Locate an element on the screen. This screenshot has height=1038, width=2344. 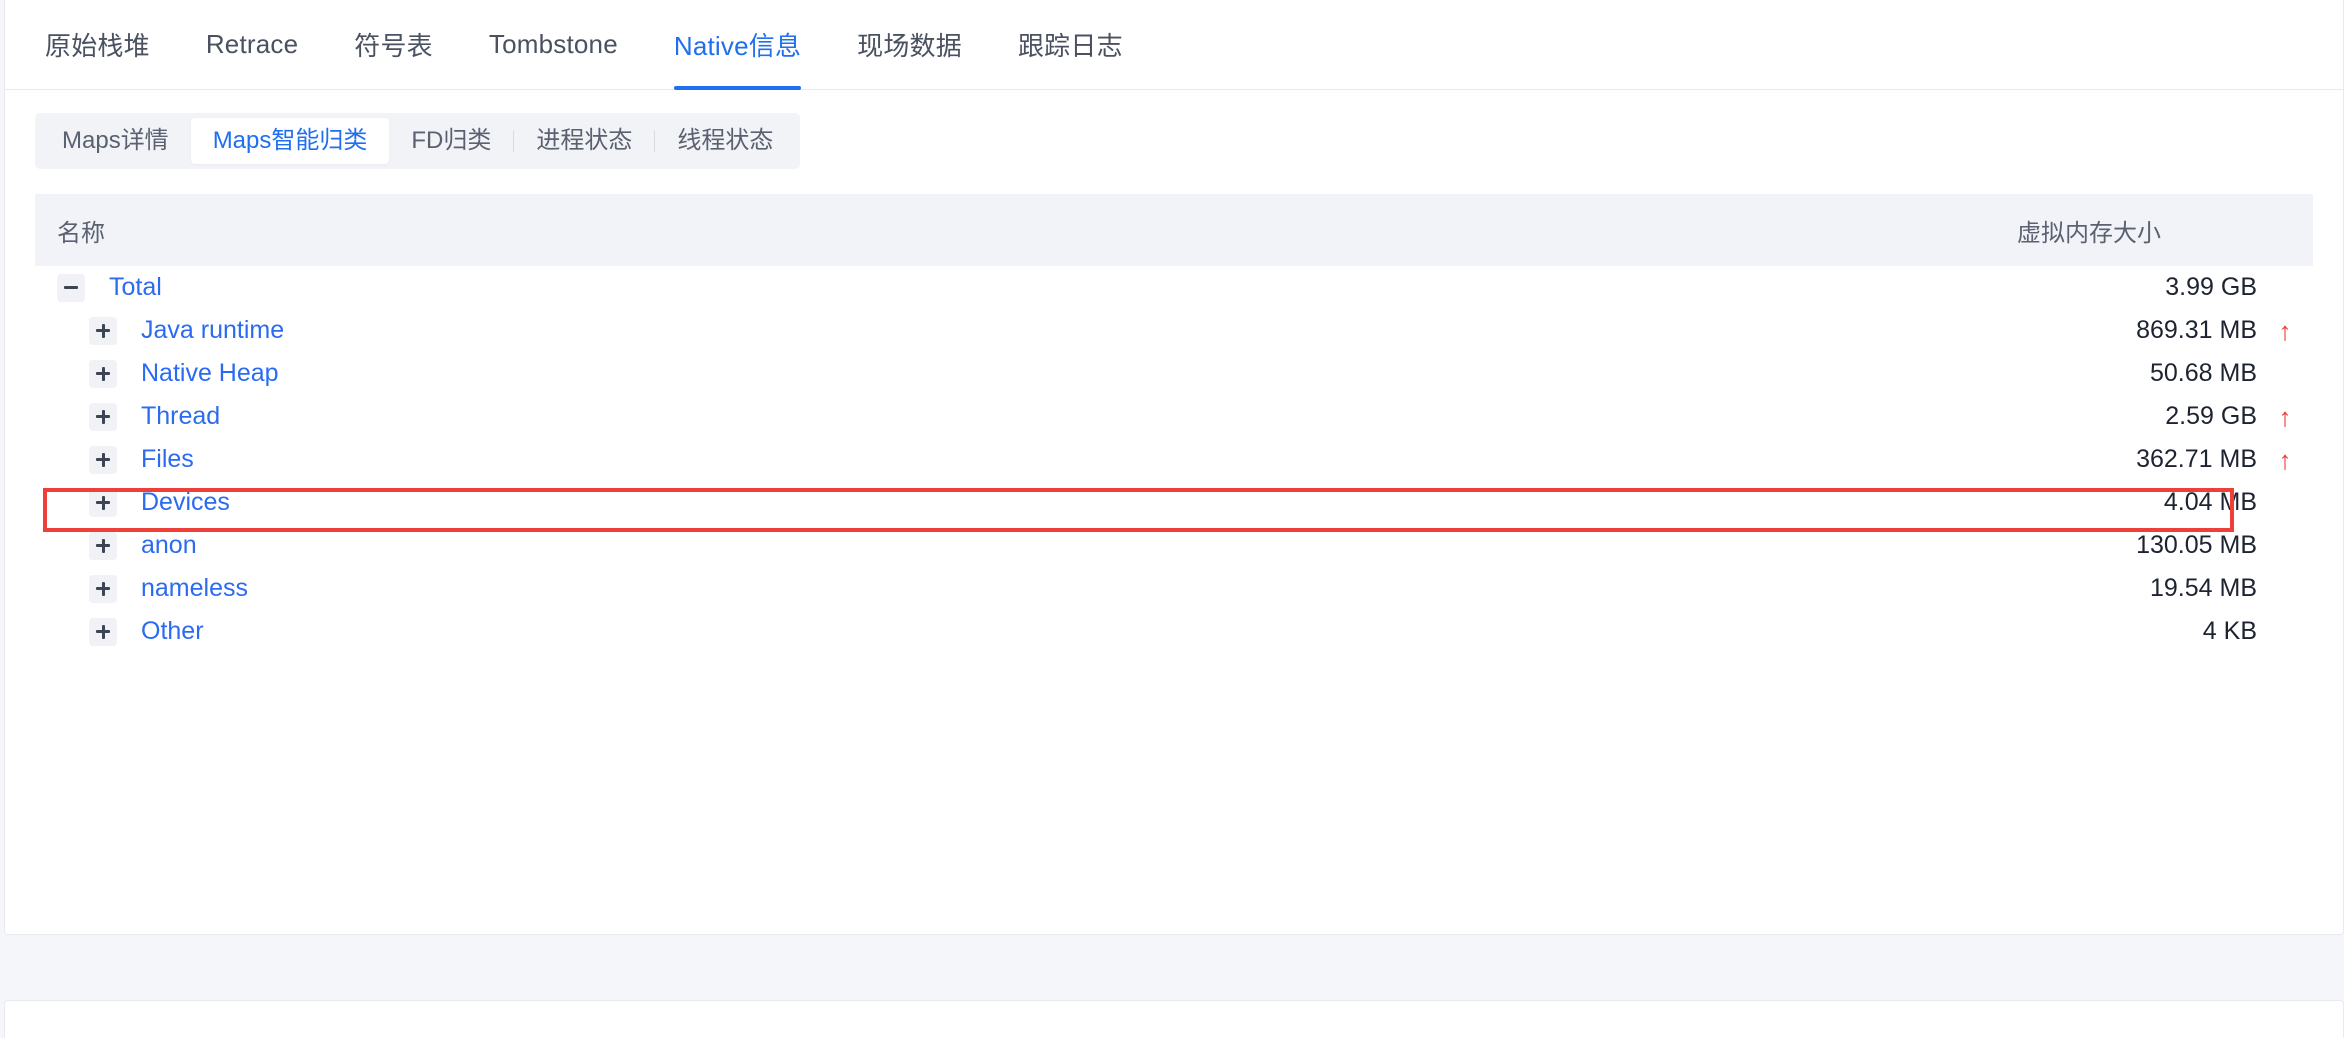
row-size-cell: 4 KB is located at coordinates (2098, 631).